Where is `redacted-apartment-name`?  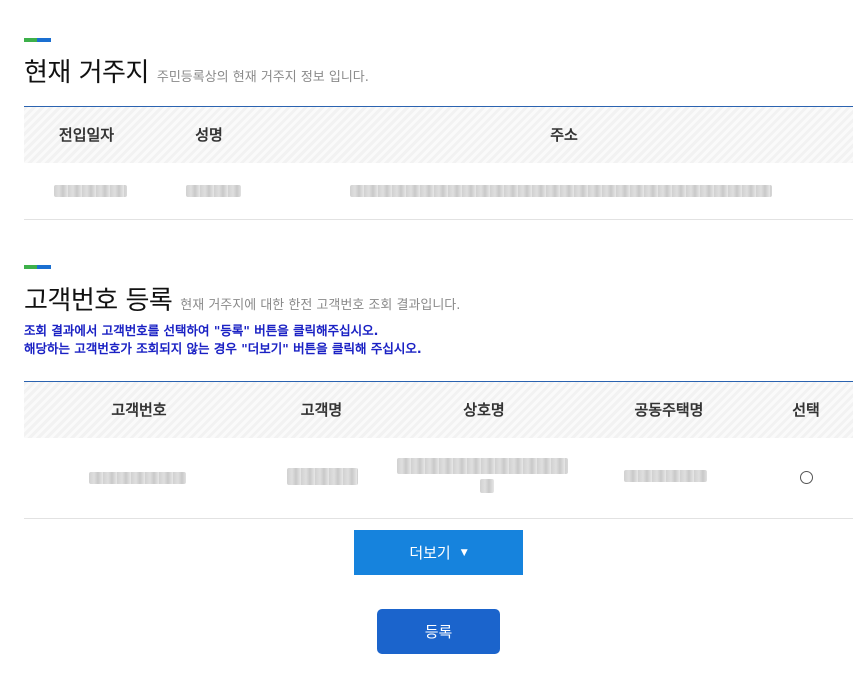
redacted-apartment-name is located at coordinates (665, 476).